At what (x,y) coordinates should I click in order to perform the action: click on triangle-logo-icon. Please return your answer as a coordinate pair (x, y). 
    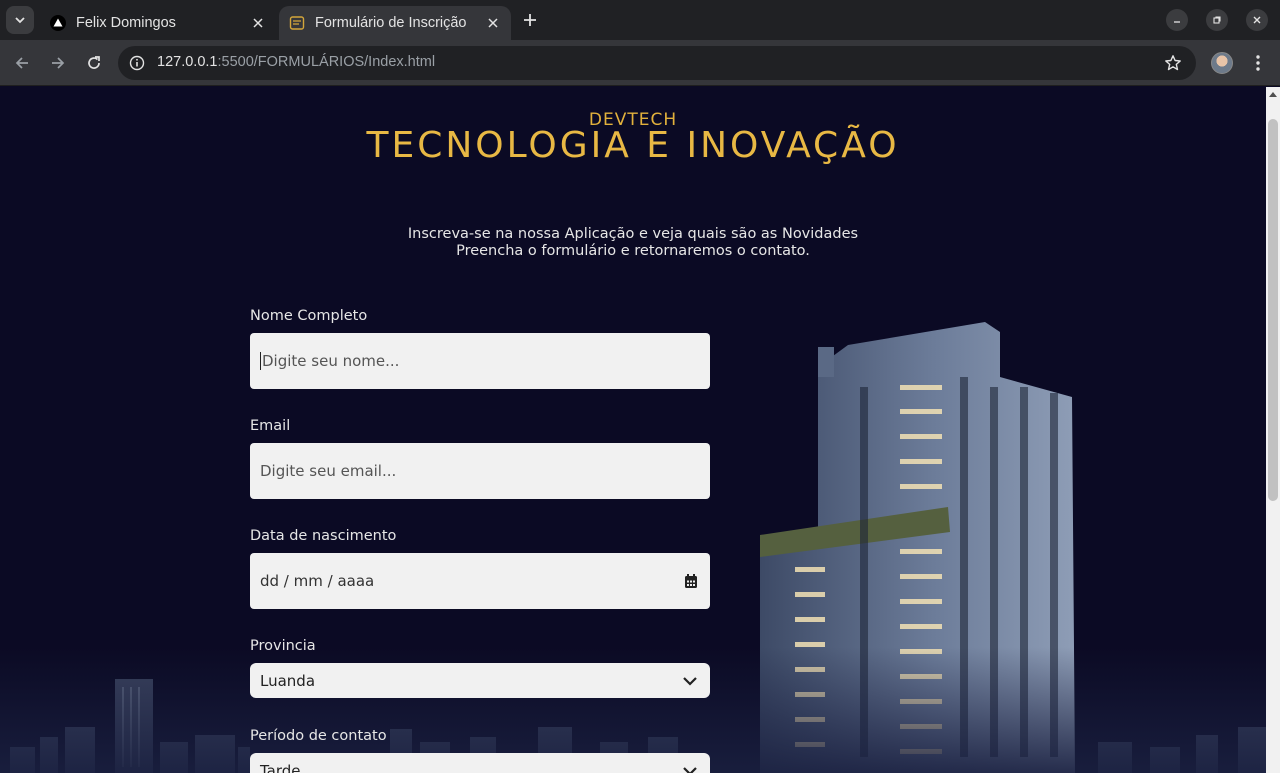
    Looking at the image, I should click on (58, 23).